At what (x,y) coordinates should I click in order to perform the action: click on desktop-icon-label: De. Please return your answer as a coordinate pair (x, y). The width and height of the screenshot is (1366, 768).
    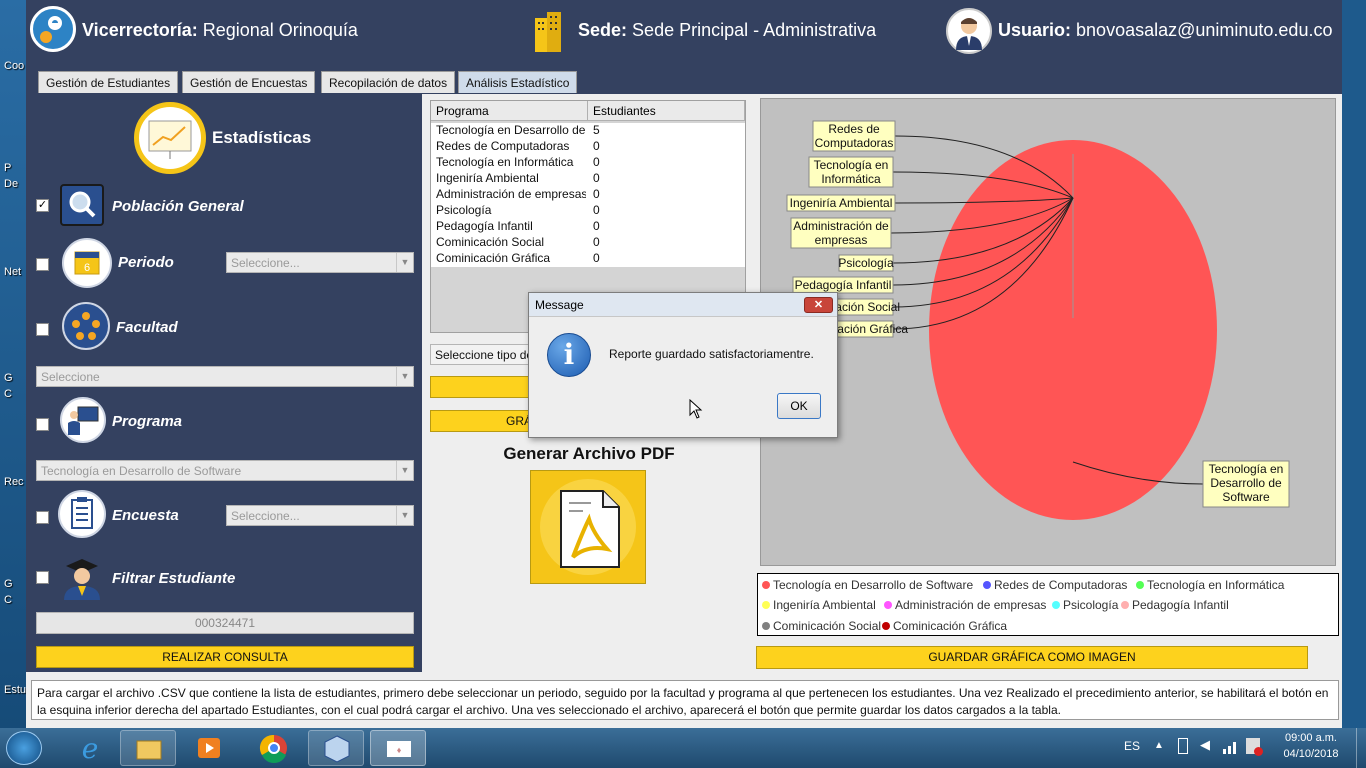
    Looking at the image, I should click on (13, 184).